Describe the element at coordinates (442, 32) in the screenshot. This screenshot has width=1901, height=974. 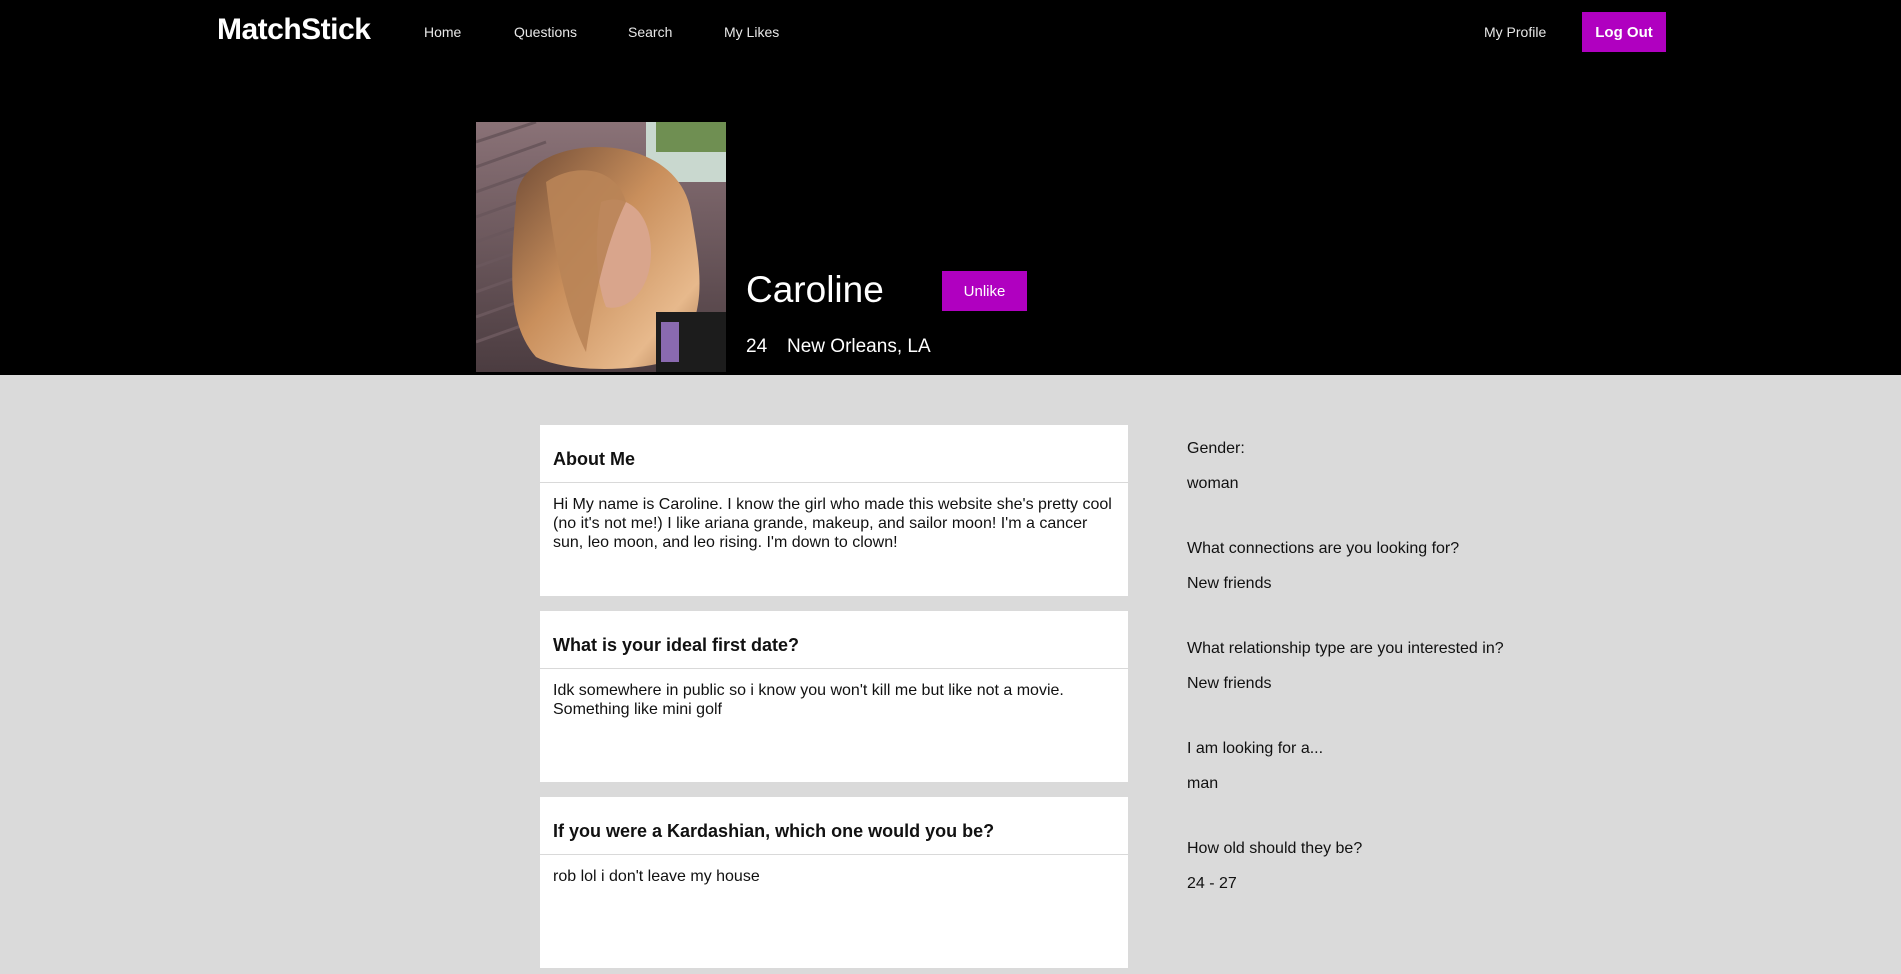
I see `nav-home-link: Home` at that location.